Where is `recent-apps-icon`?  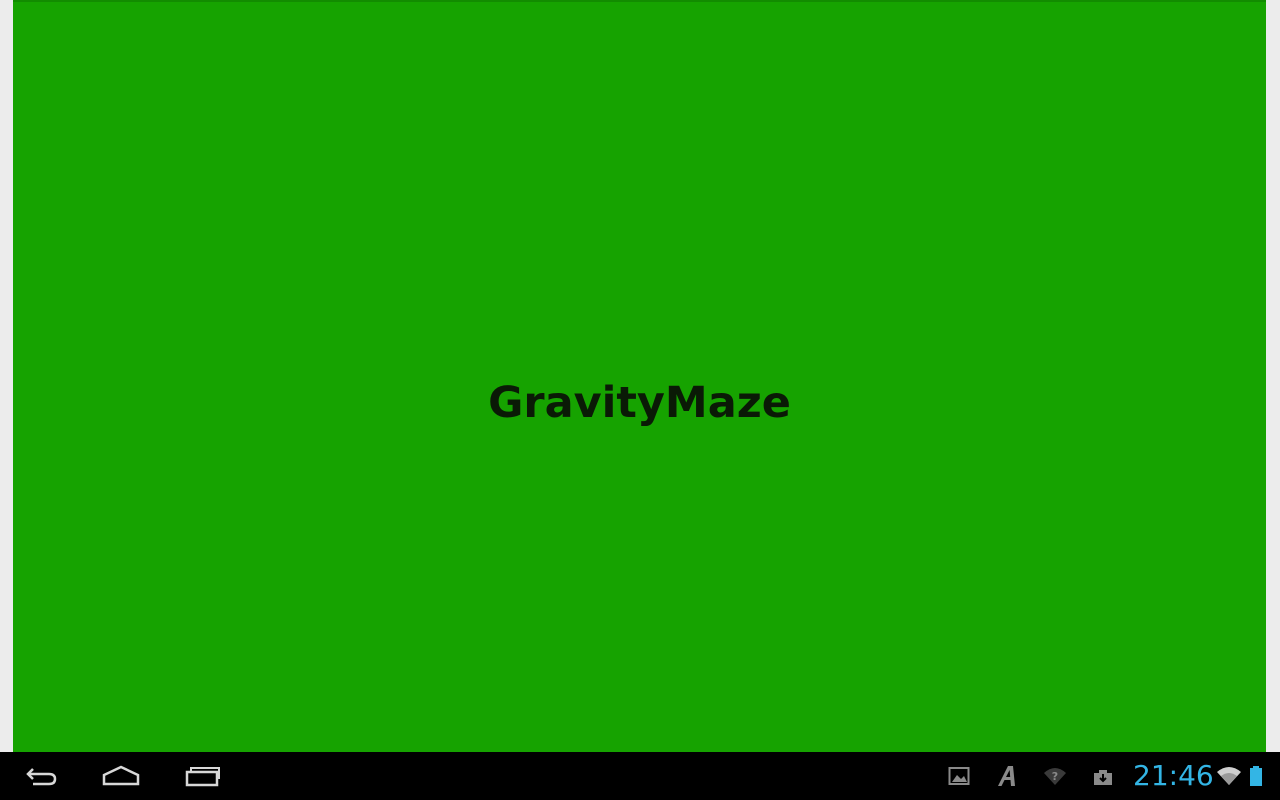 recent-apps-icon is located at coordinates (202, 777).